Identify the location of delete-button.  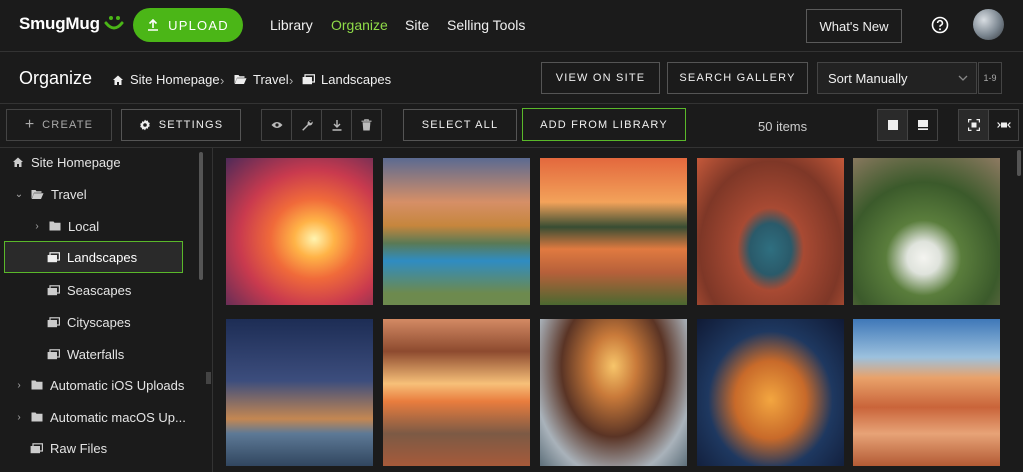
(366, 125).